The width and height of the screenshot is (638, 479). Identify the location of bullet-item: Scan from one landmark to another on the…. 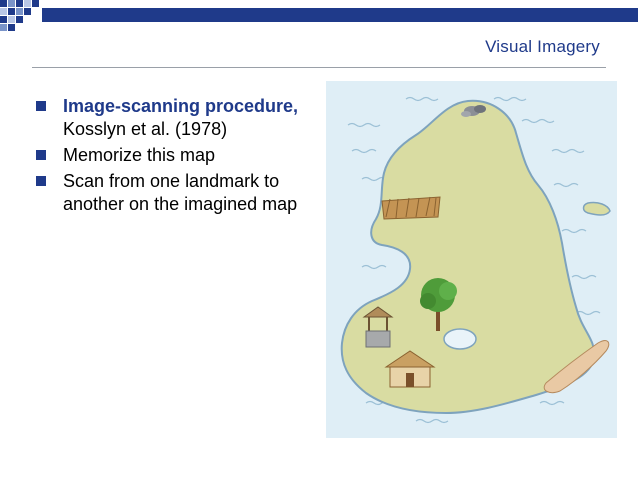
(176, 193).